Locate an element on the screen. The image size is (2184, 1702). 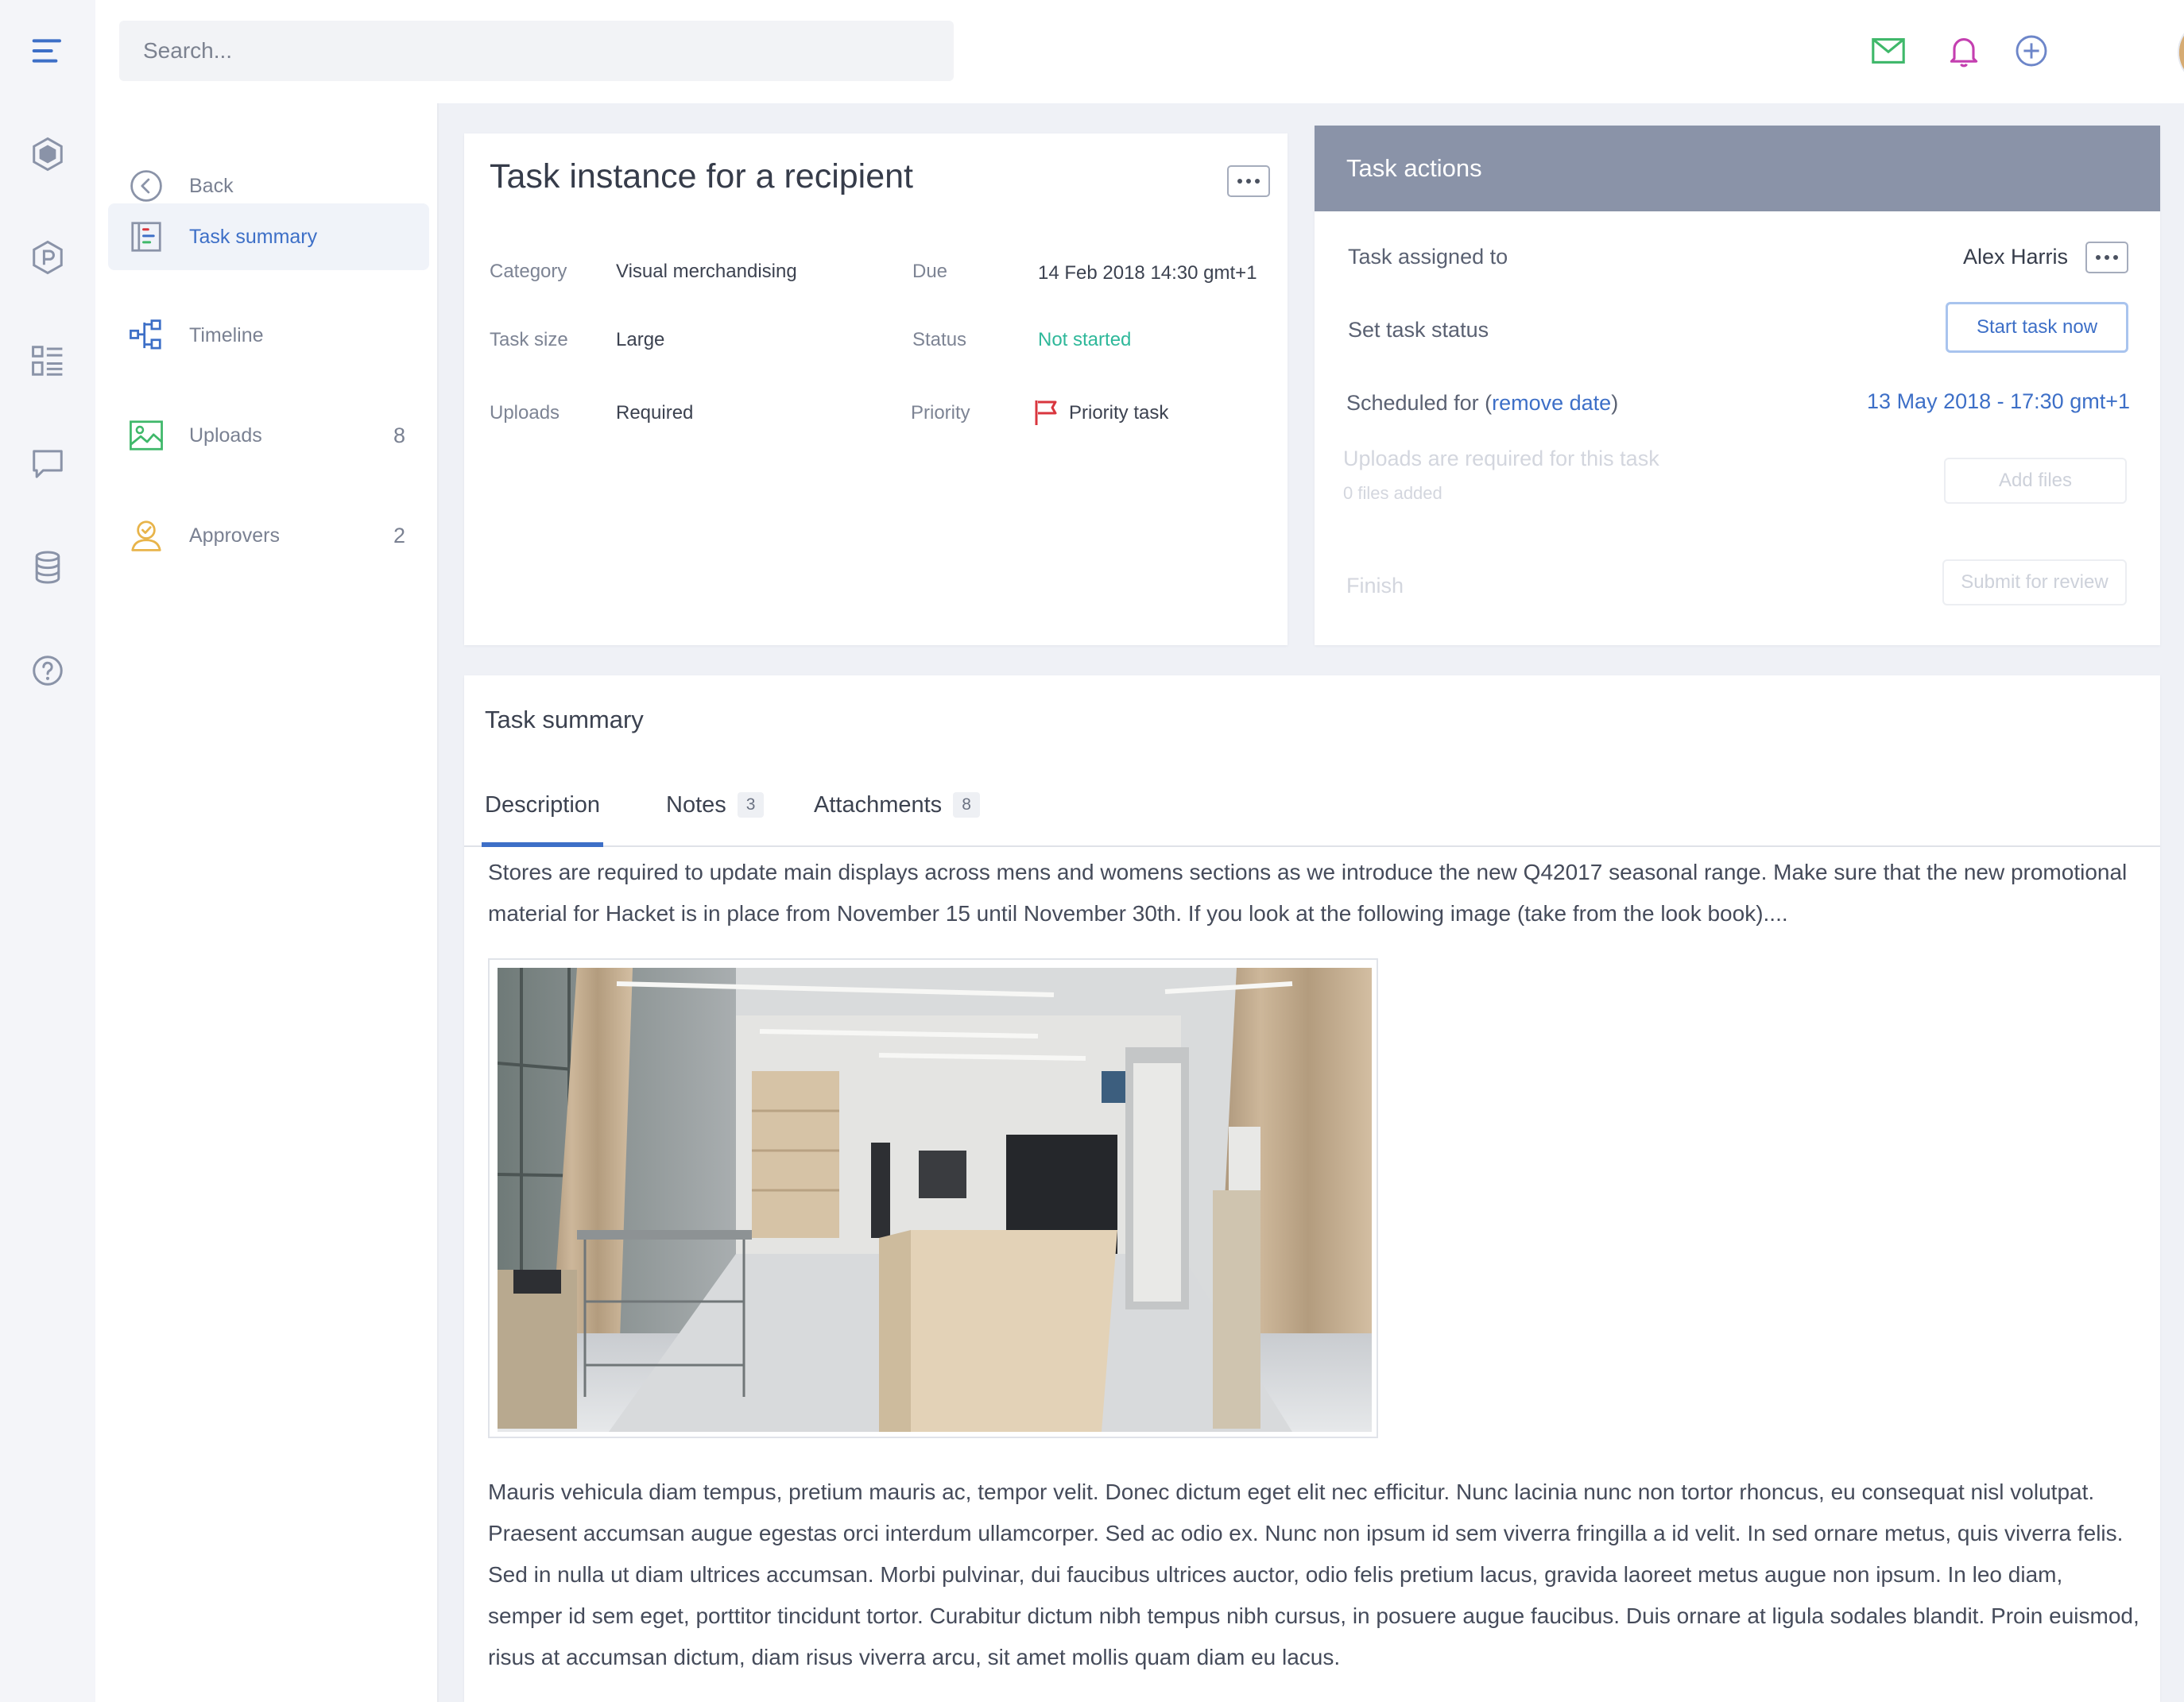
uploads-label: Uploads is located at coordinates (525, 413).